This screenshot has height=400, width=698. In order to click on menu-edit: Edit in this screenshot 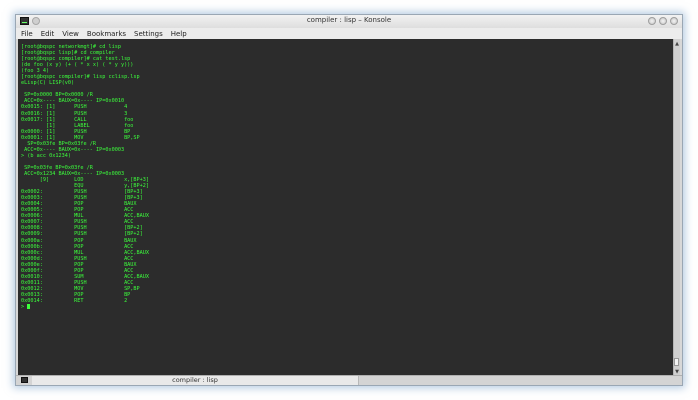, I will do `click(48, 34)`.